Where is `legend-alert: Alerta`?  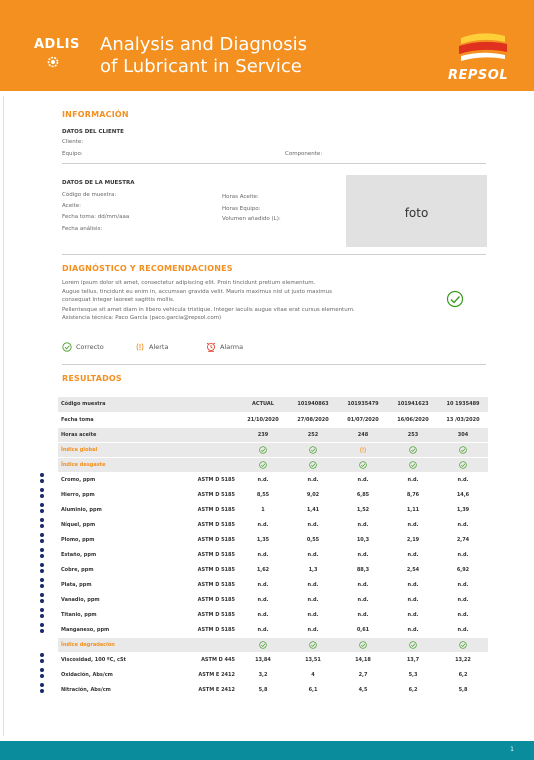
legend-alert: Alerta is located at coordinates (159, 347).